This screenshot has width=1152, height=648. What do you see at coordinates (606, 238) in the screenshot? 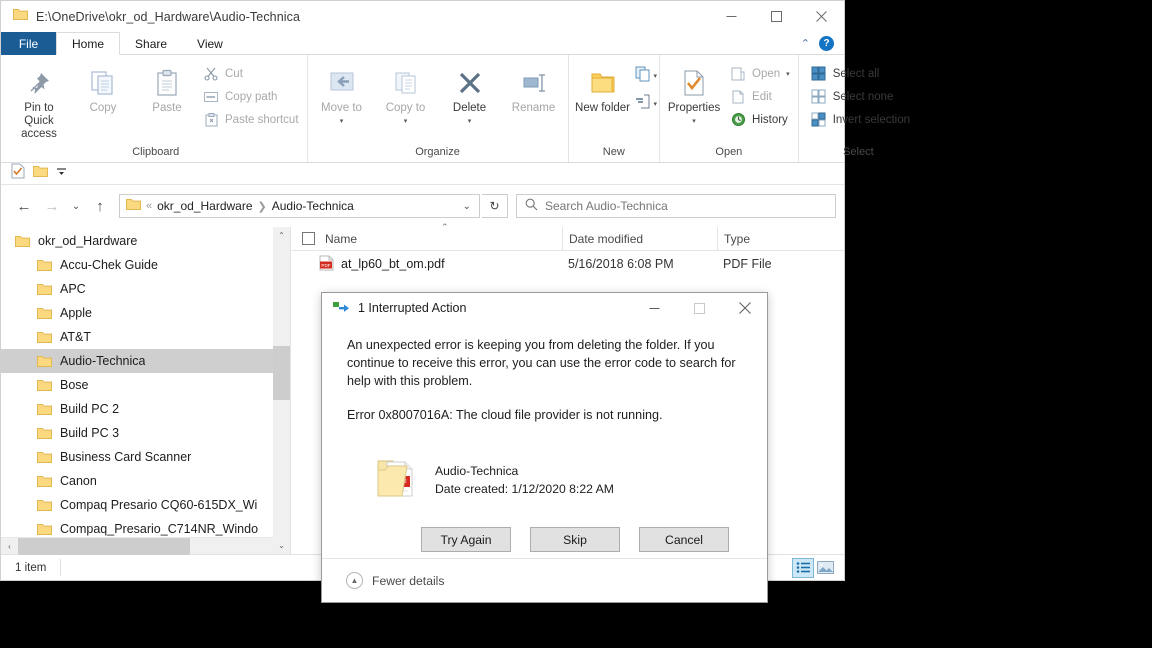
I see `column-header-date-label: Date modified` at bounding box center [606, 238].